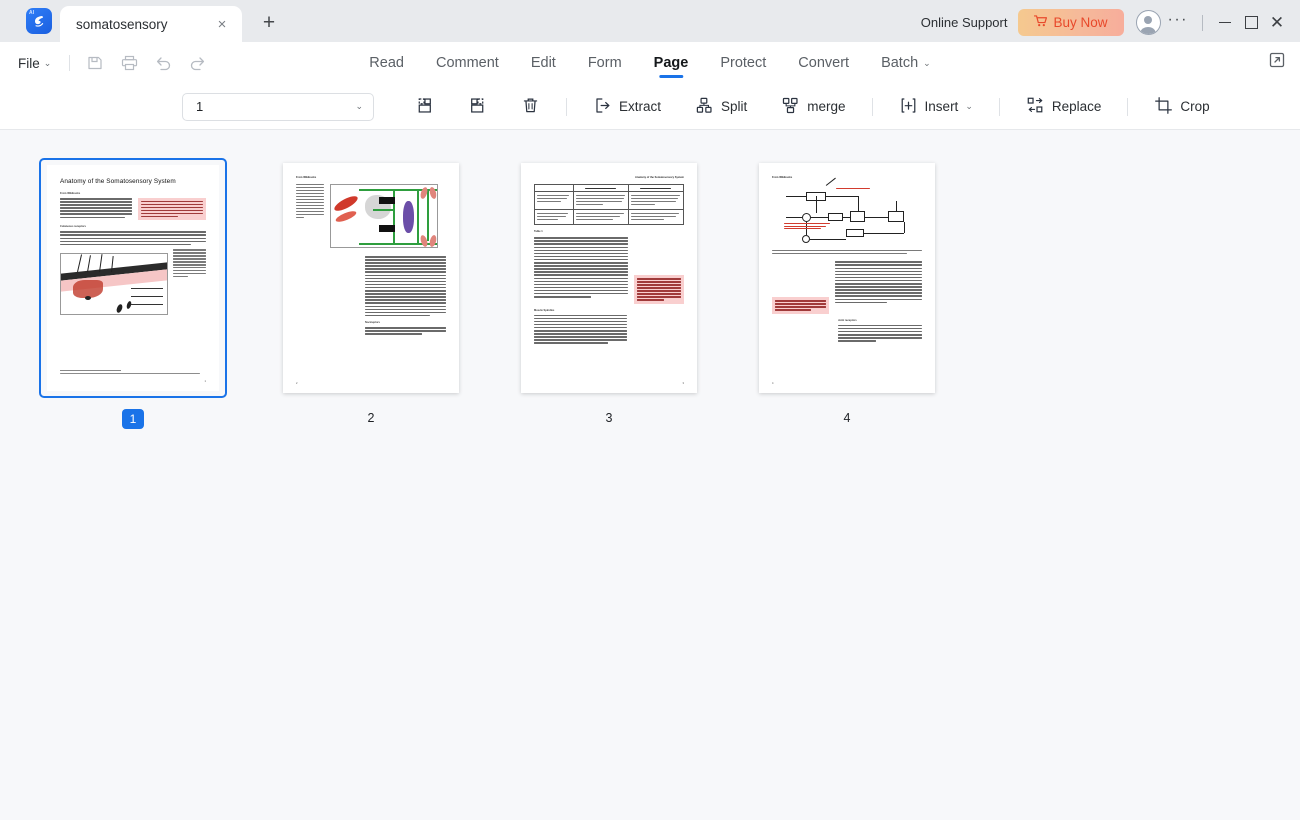 Image resolution: width=1300 pixels, height=820 pixels. What do you see at coordinates (659, 177) in the screenshot?
I see `page3-header: Anatomy of the Somatosensory System` at bounding box center [659, 177].